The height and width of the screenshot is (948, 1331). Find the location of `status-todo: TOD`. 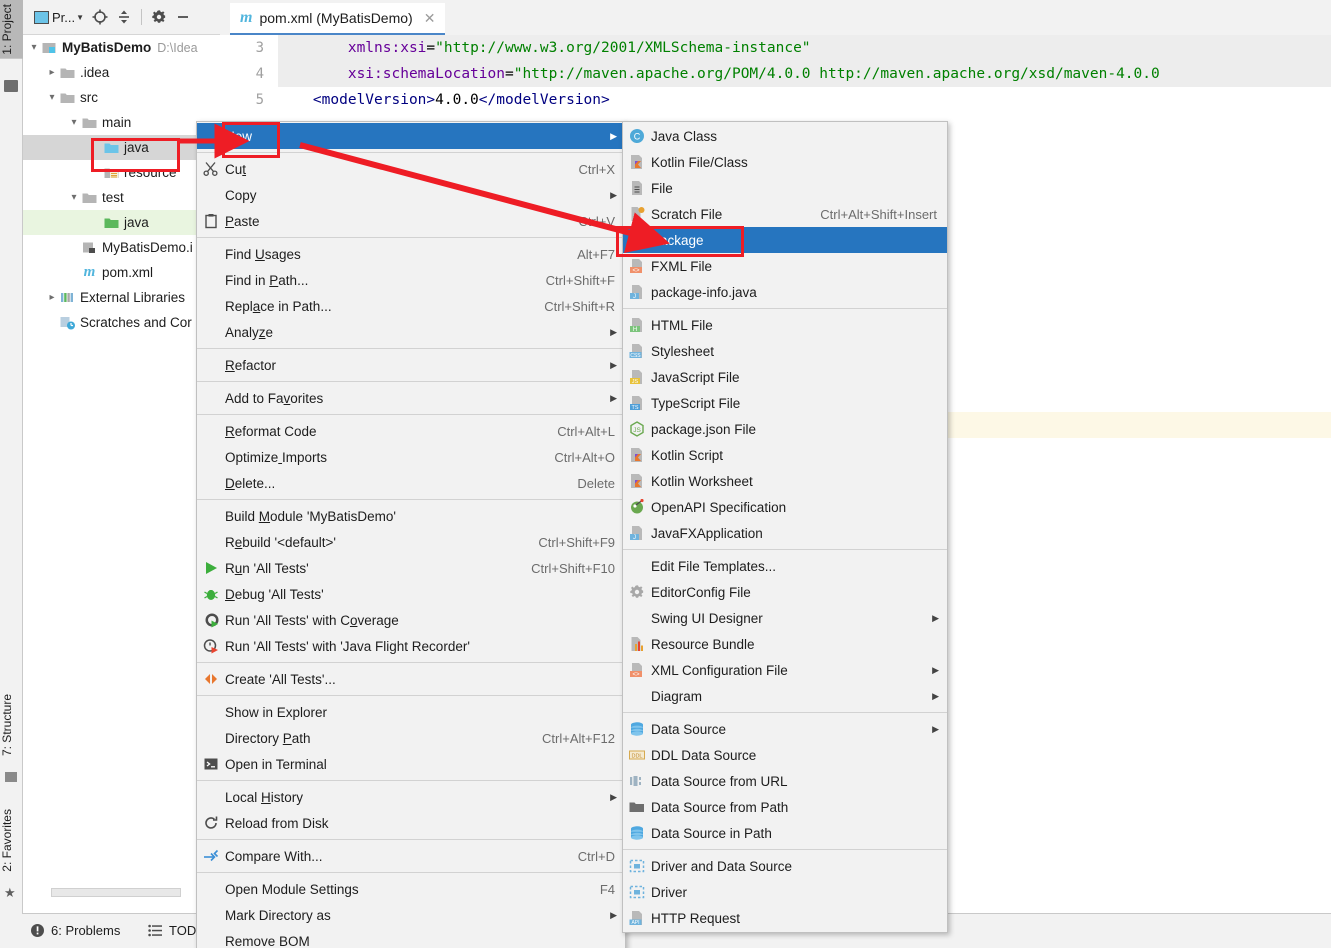

status-todo: TOD is located at coordinates (172, 930).